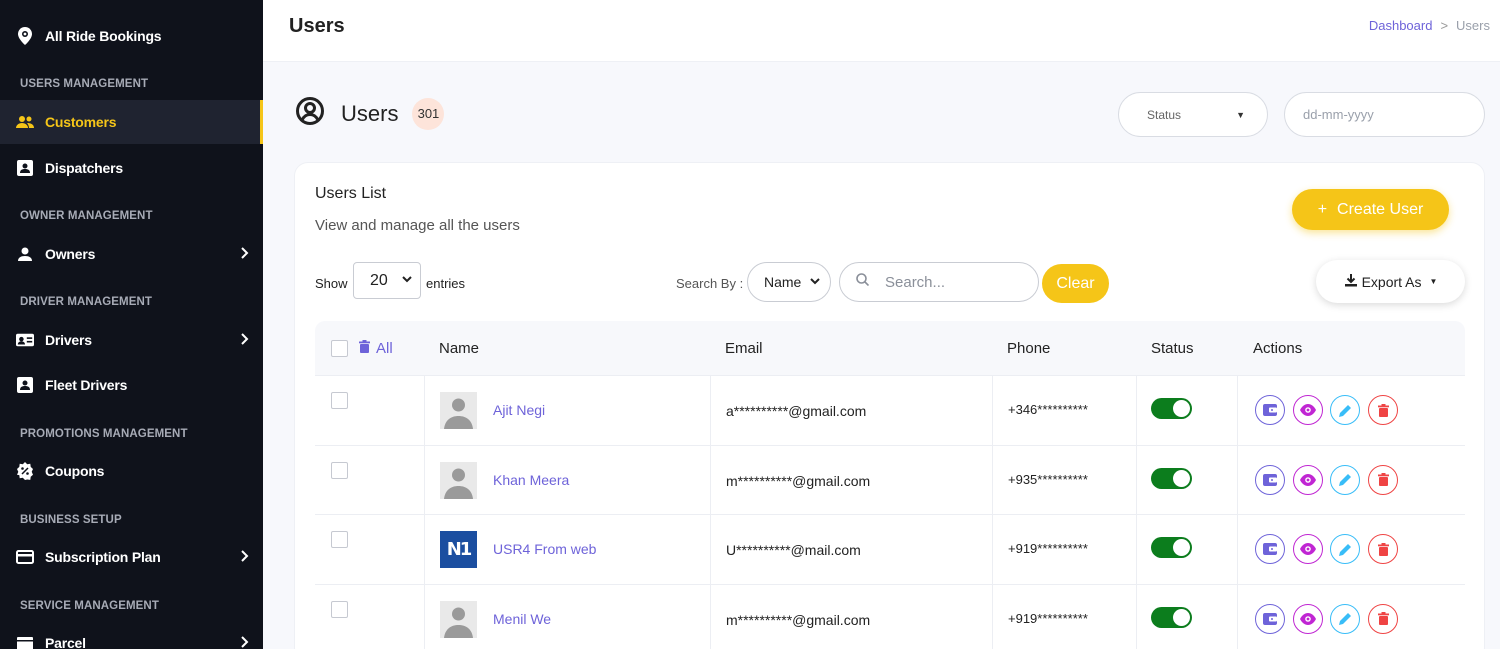 The height and width of the screenshot is (649, 1500). What do you see at coordinates (519, 410) in the screenshot?
I see `user-name-link: Ajit Negi` at bounding box center [519, 410].